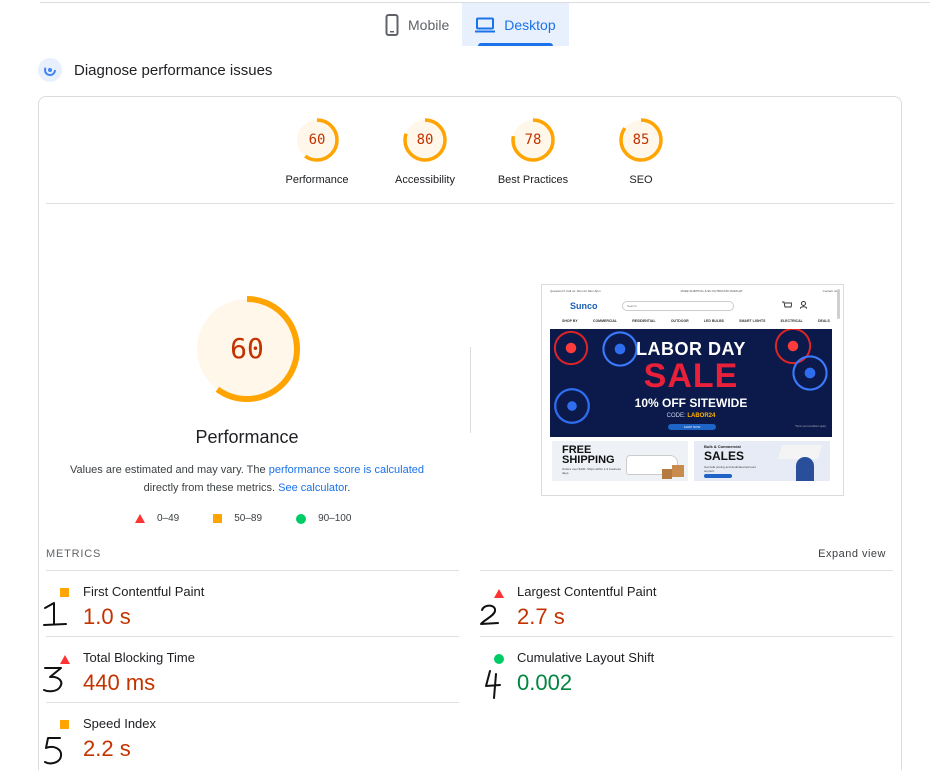 The width and height of the screenshot is (930, 770). I want to click on metric-label: First Contentful Paint, so click(144, 591).